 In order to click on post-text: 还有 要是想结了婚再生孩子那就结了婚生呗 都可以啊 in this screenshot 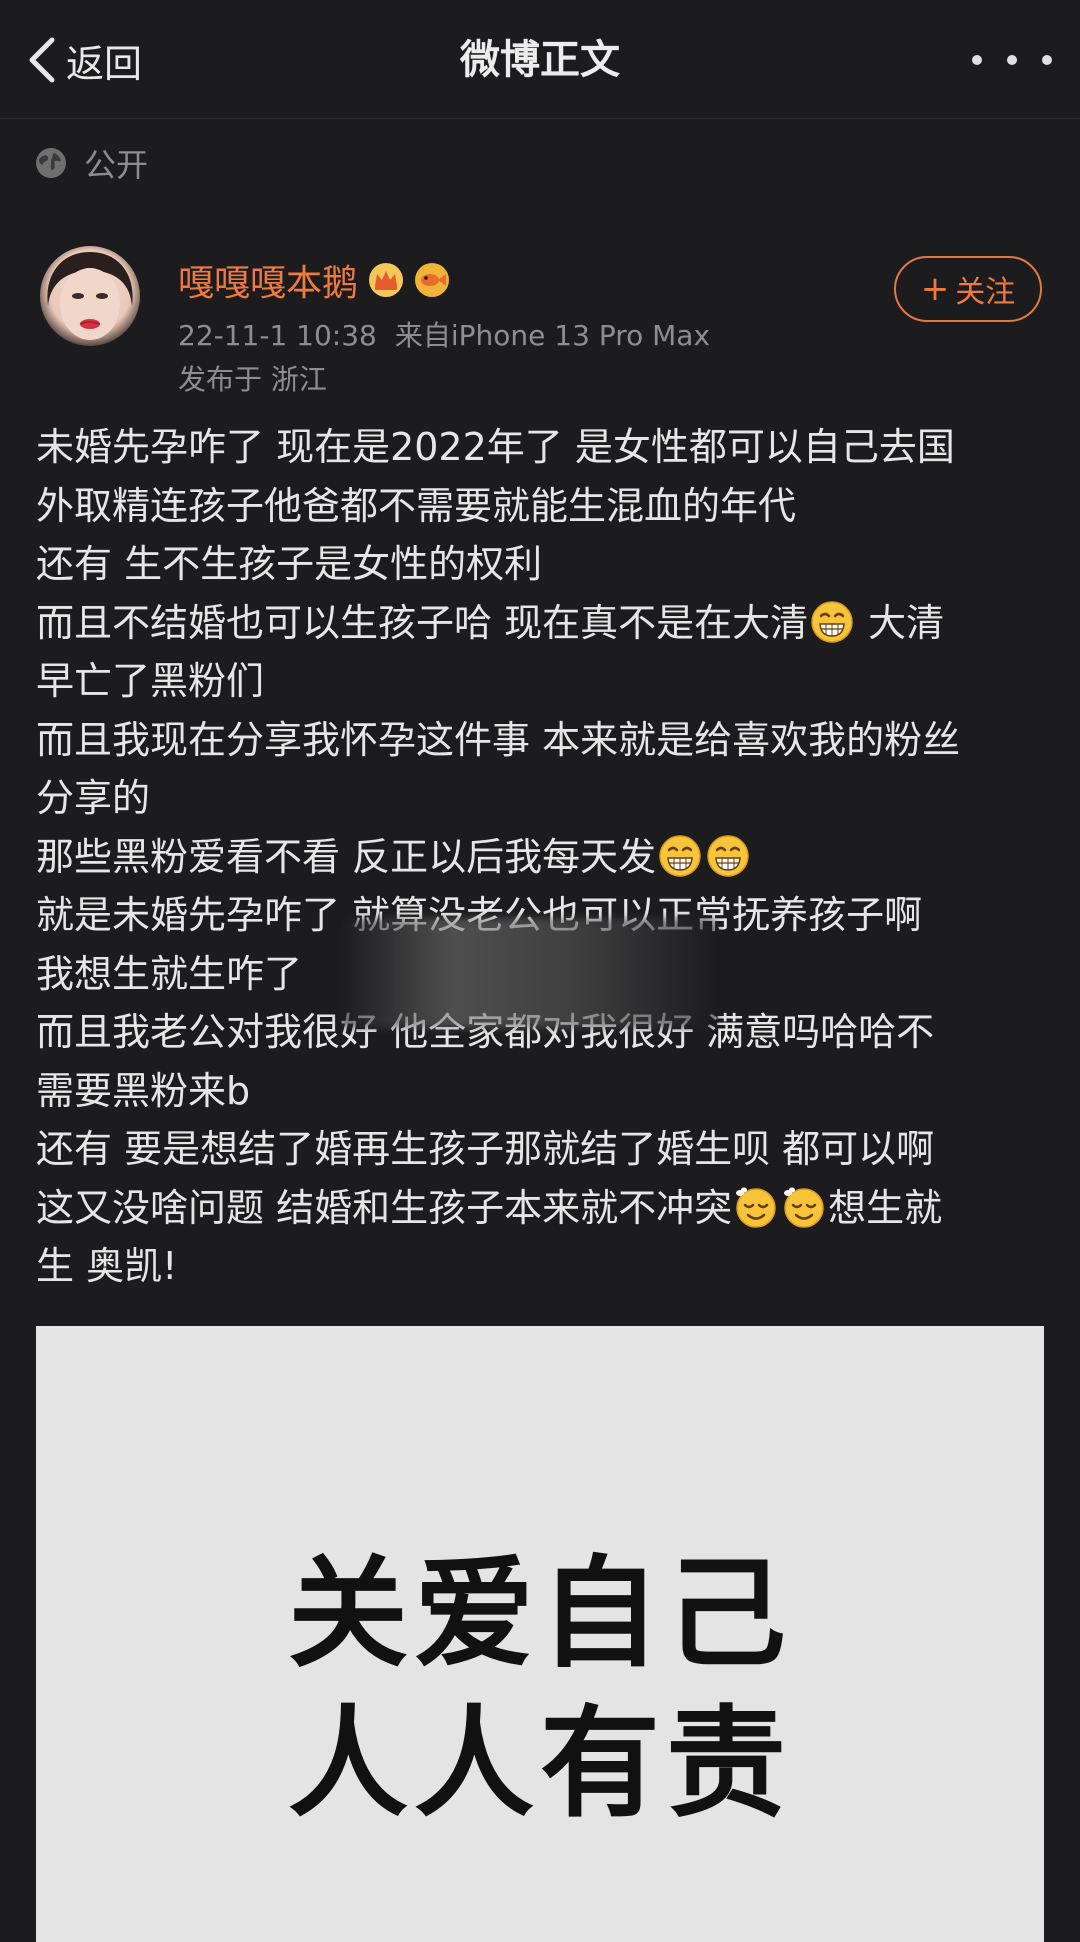, I will do `click(485, 1149)`.